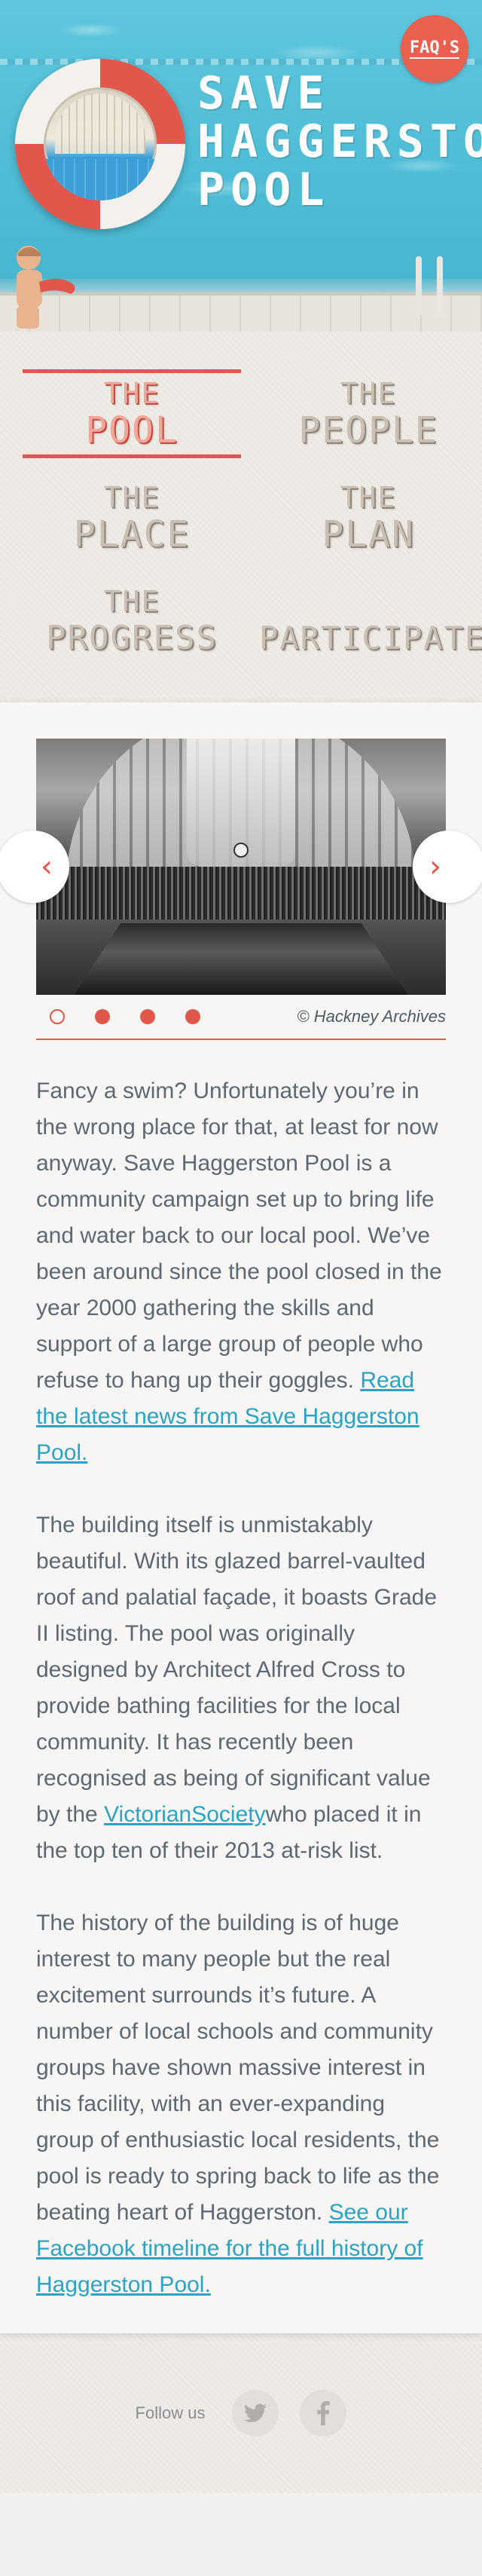 The width and height of the screenshot is (482, 2576). I want to click on nav-item-the-progress: THE PROGRESS, so click(132, 622).